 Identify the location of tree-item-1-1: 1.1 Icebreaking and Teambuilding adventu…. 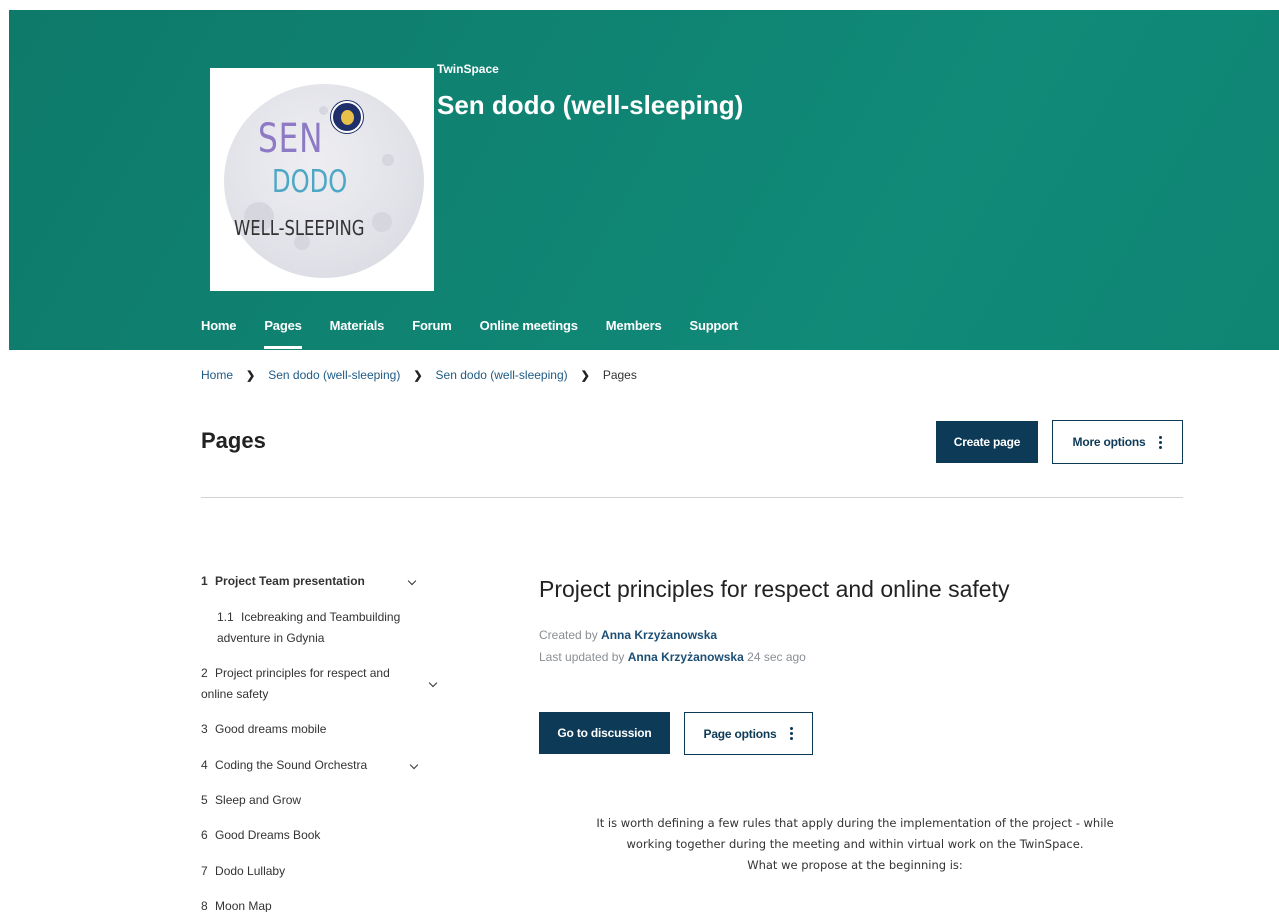
(332, 628).